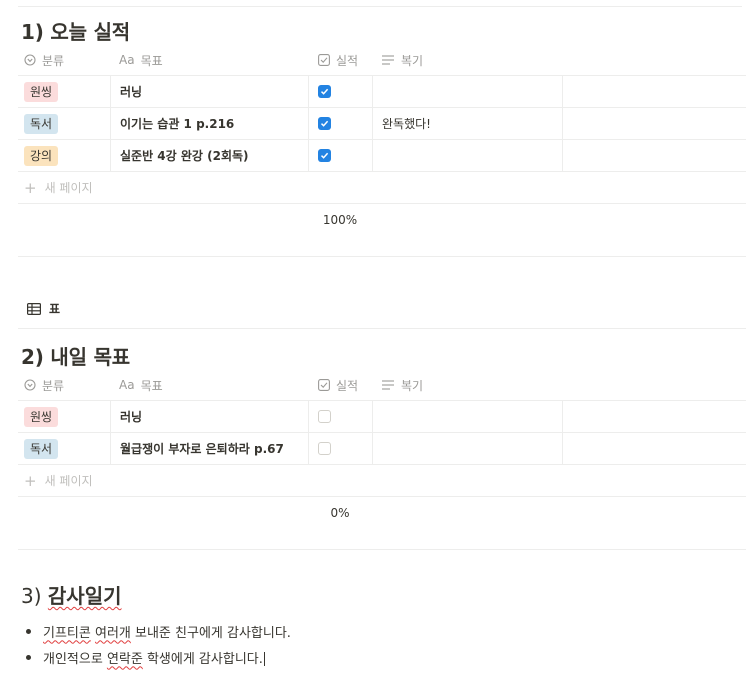  Describe the element at coordinates (41, 155) in the screenshot. I see `category-tag: 강의` at that location.